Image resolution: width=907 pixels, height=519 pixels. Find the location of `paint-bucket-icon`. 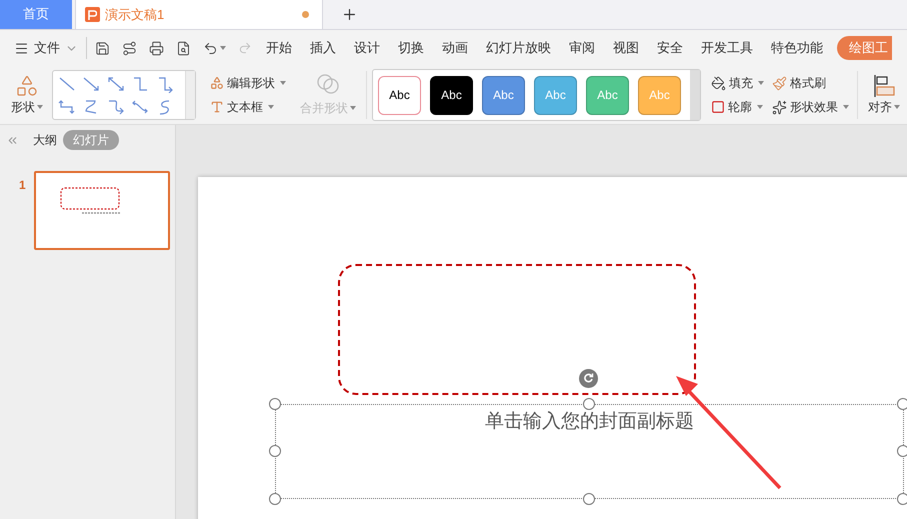

paint-bucket-icon is located at coordinates (718, 83).